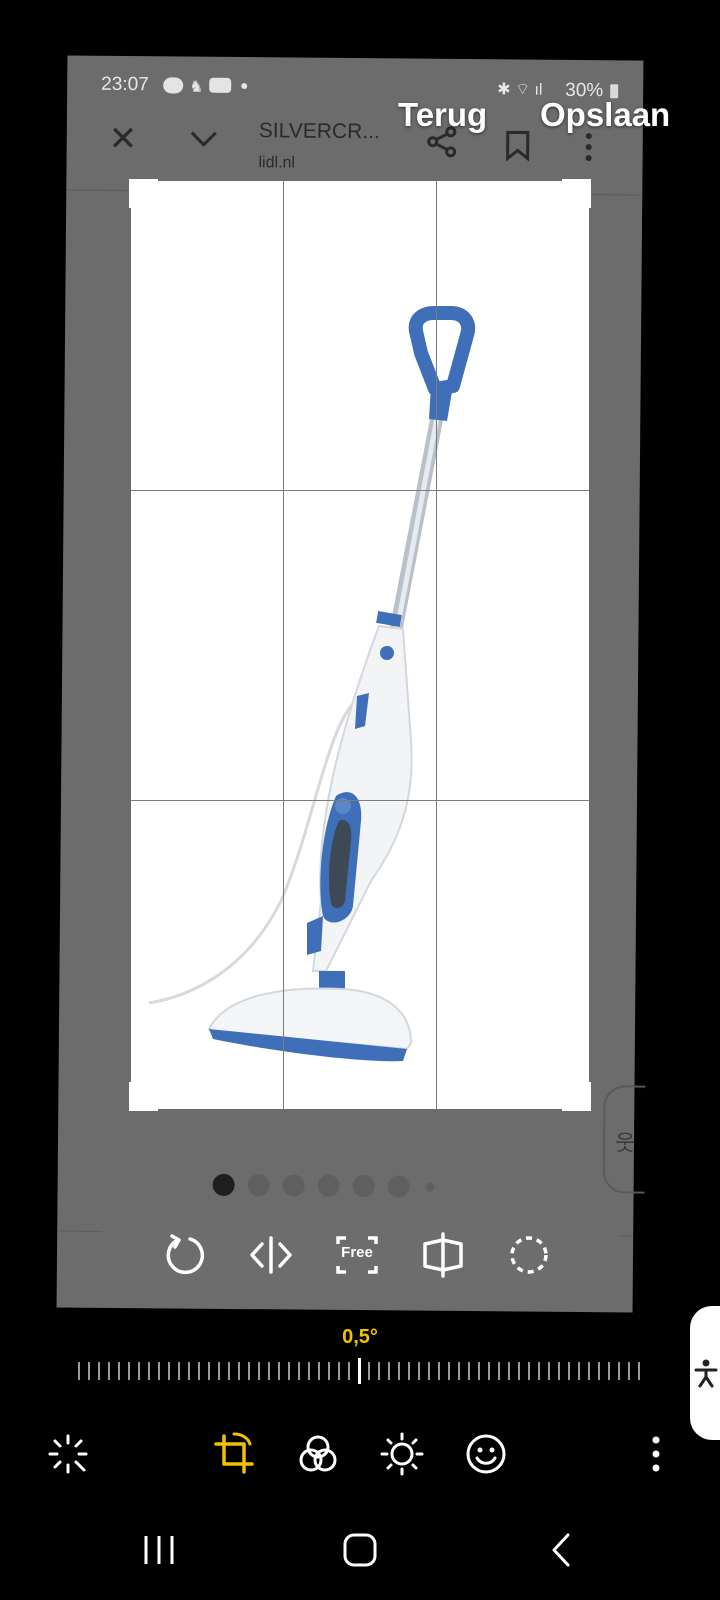 The image size is (720, 1600). I want to click on inner-site-domain: lidl.nl, so click(277, 163).